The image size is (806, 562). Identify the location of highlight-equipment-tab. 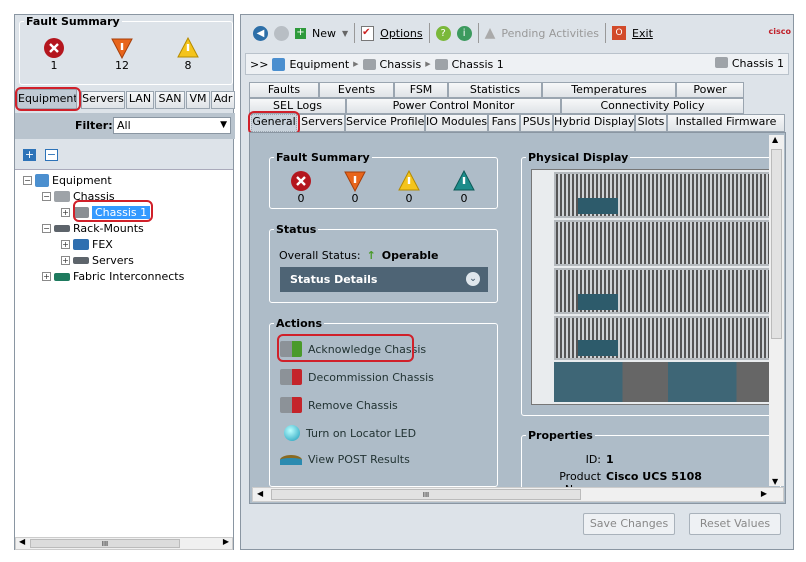
(48, 99).